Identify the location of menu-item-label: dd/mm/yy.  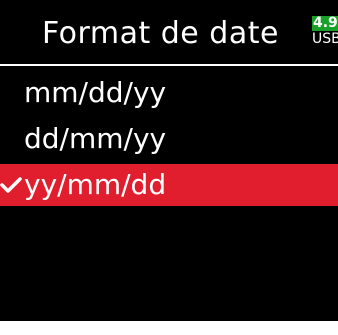
(95, 138).